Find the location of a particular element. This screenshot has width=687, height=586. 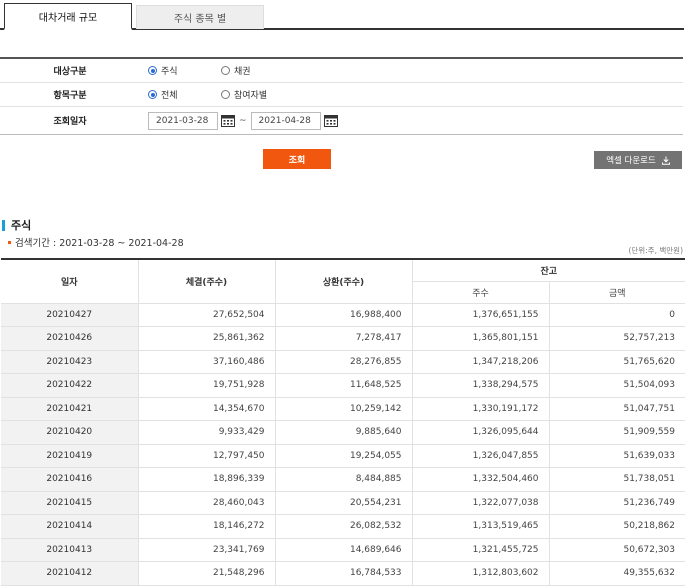

cell-date: 20210412 is located at coordinates (69, 573).